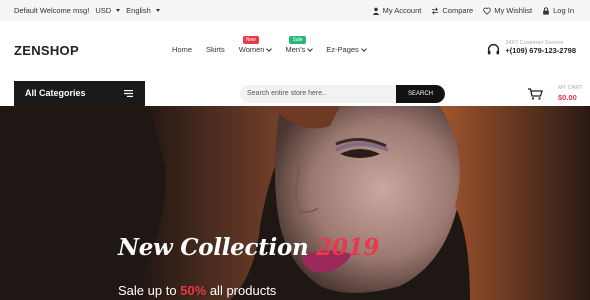 The height and width of the screenshot is (300, 590). Describe the element at coordinates (342, 94) in the screenshot. I see `search-box: Search entire store here.. SEARCH` at that location.